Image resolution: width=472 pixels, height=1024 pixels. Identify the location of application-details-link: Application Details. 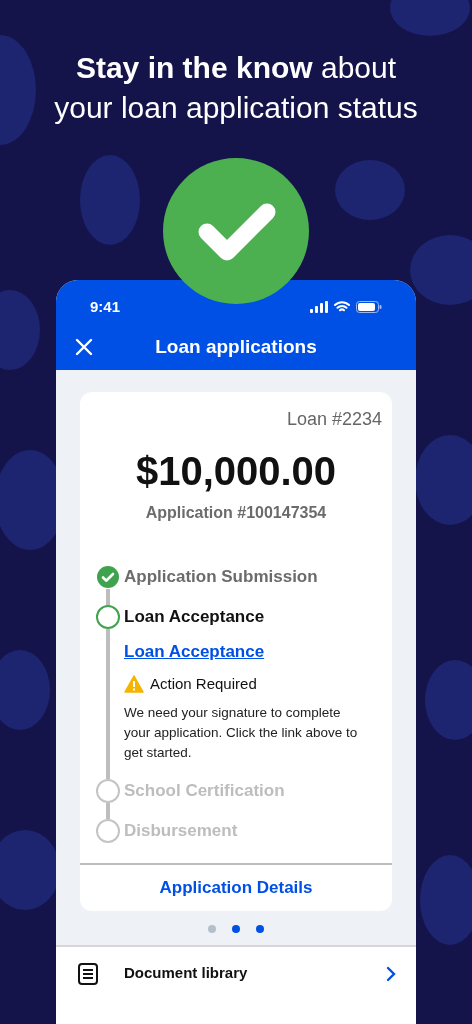
(236, 888).